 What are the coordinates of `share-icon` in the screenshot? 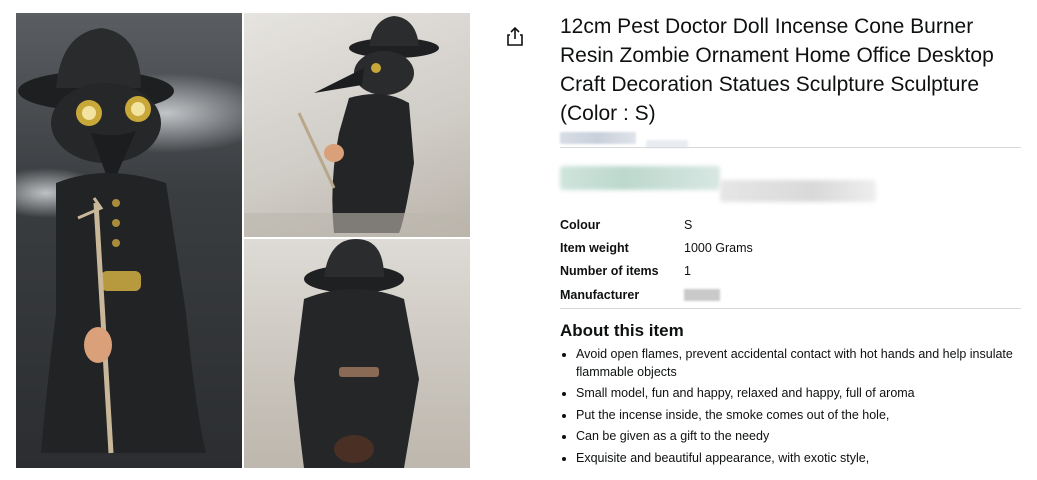 It's located at (515, 37).